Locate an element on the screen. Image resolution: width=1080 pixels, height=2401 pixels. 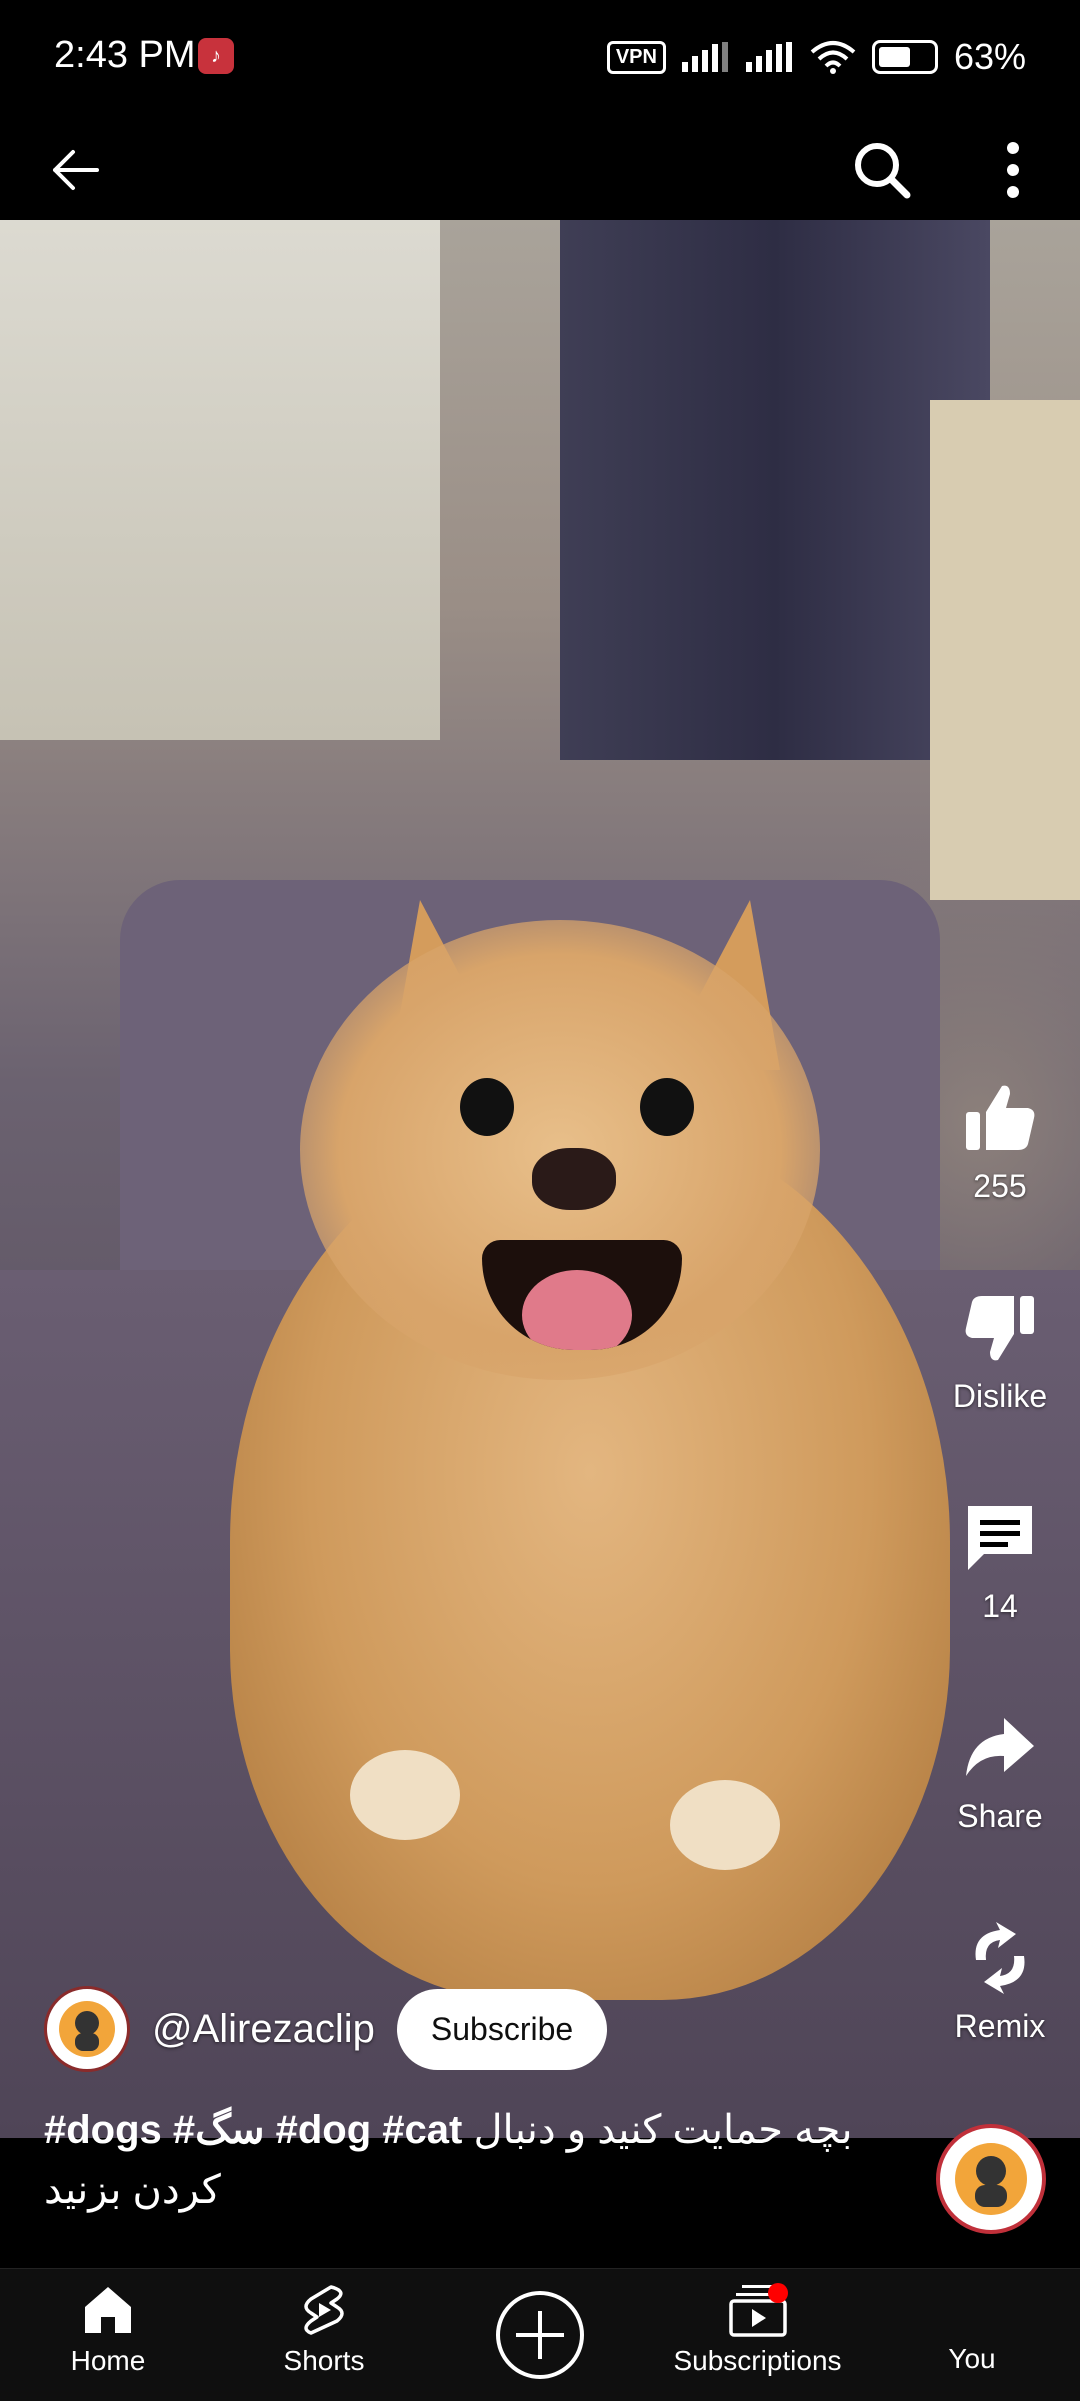
nav-you-label: You is located at coordinates (972, 2358).